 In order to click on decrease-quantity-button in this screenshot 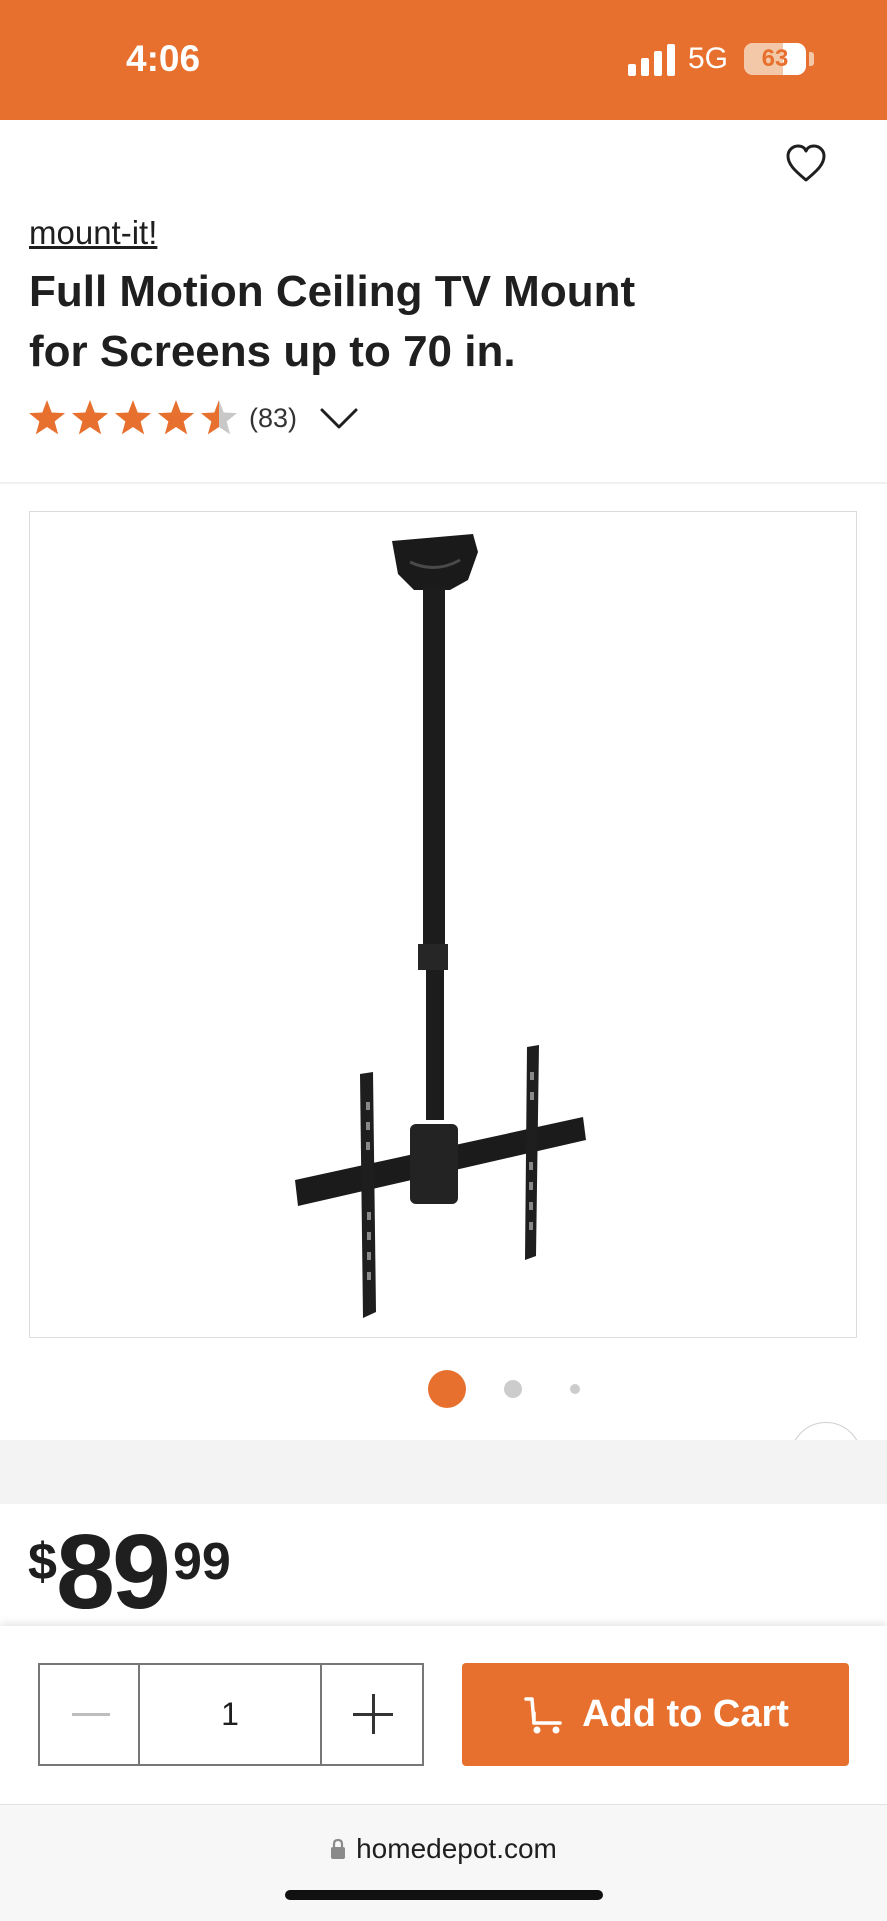, I will do `click(90, 1714)`.